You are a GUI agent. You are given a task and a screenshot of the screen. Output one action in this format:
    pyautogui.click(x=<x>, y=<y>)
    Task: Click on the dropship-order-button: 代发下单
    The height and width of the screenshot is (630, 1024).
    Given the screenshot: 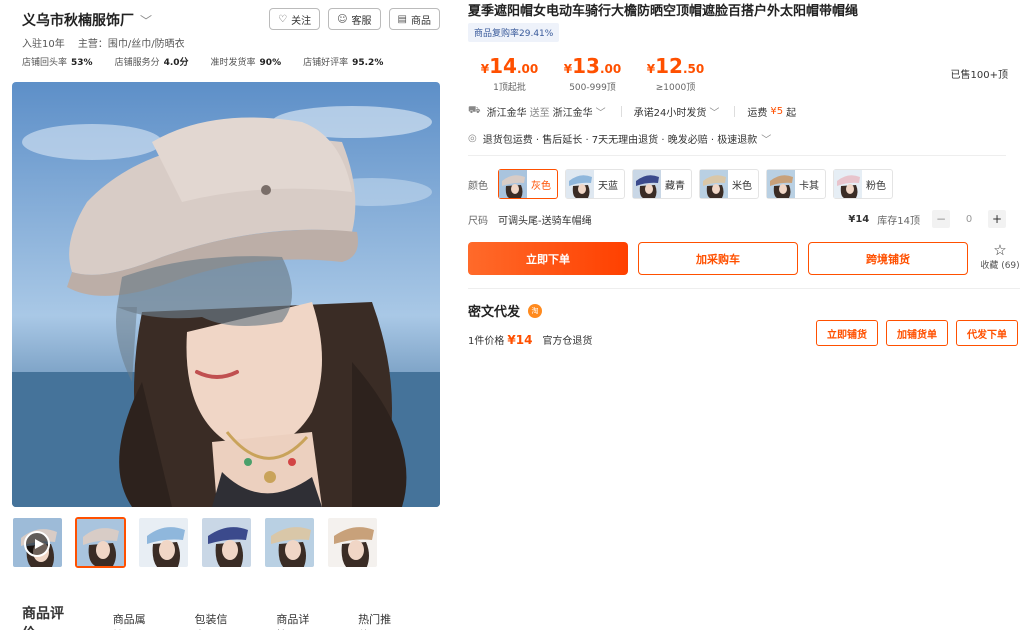 What is the action you would take?
    pyautogui.click(x=987, y=333)
    